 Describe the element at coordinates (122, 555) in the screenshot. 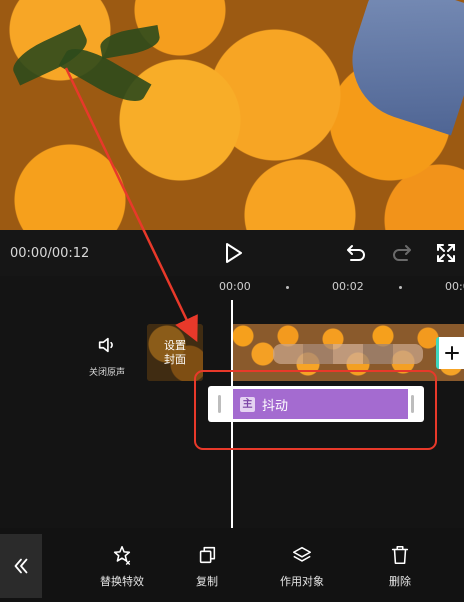

I see `replace-effect-icon` at that location.